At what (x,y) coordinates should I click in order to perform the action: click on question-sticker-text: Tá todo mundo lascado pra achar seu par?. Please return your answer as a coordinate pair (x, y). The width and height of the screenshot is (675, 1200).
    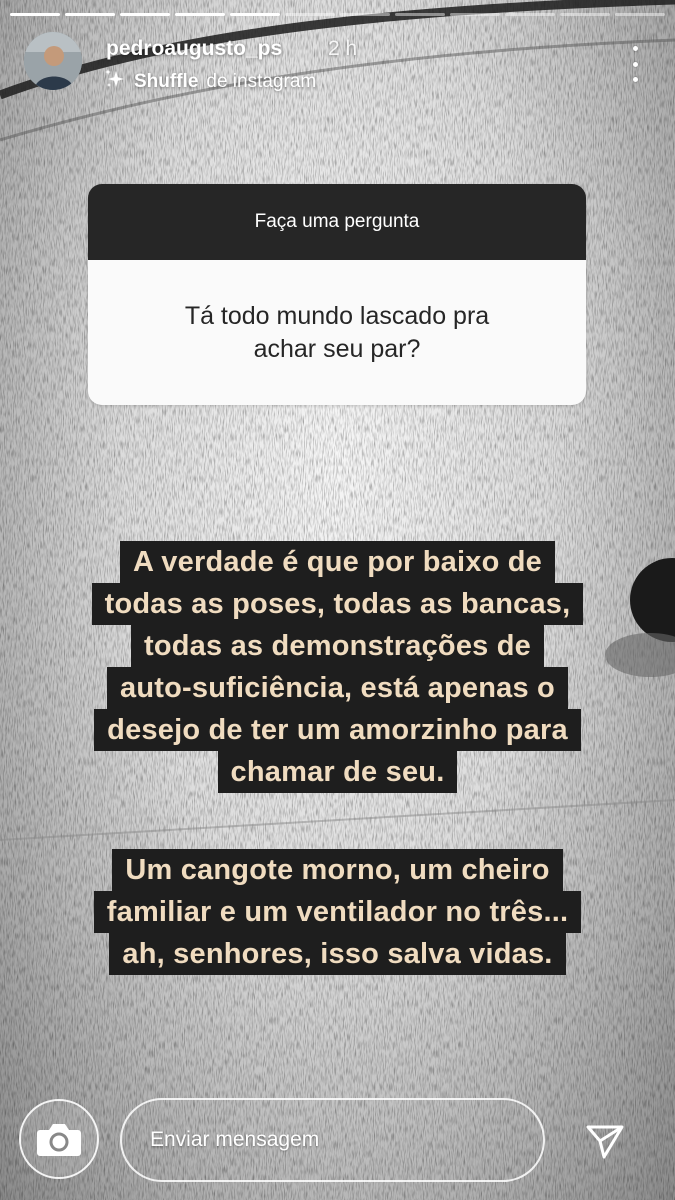
    Looking at the image, I should click on (337, 332).